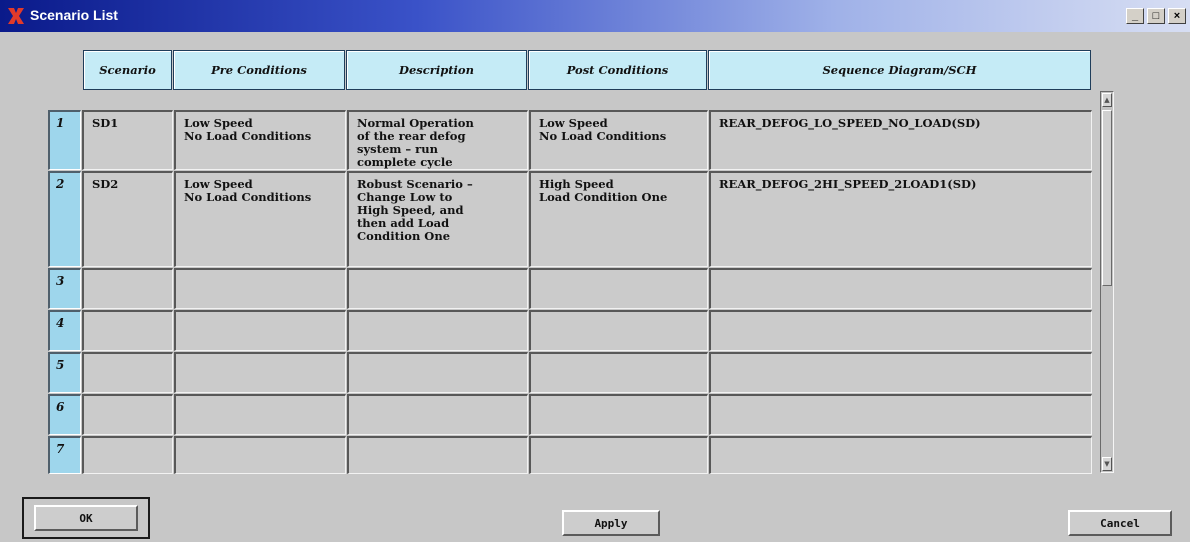  Describe the element at coordinates (64, 330) in the screenshot. I see `row-number: 4` at that location.